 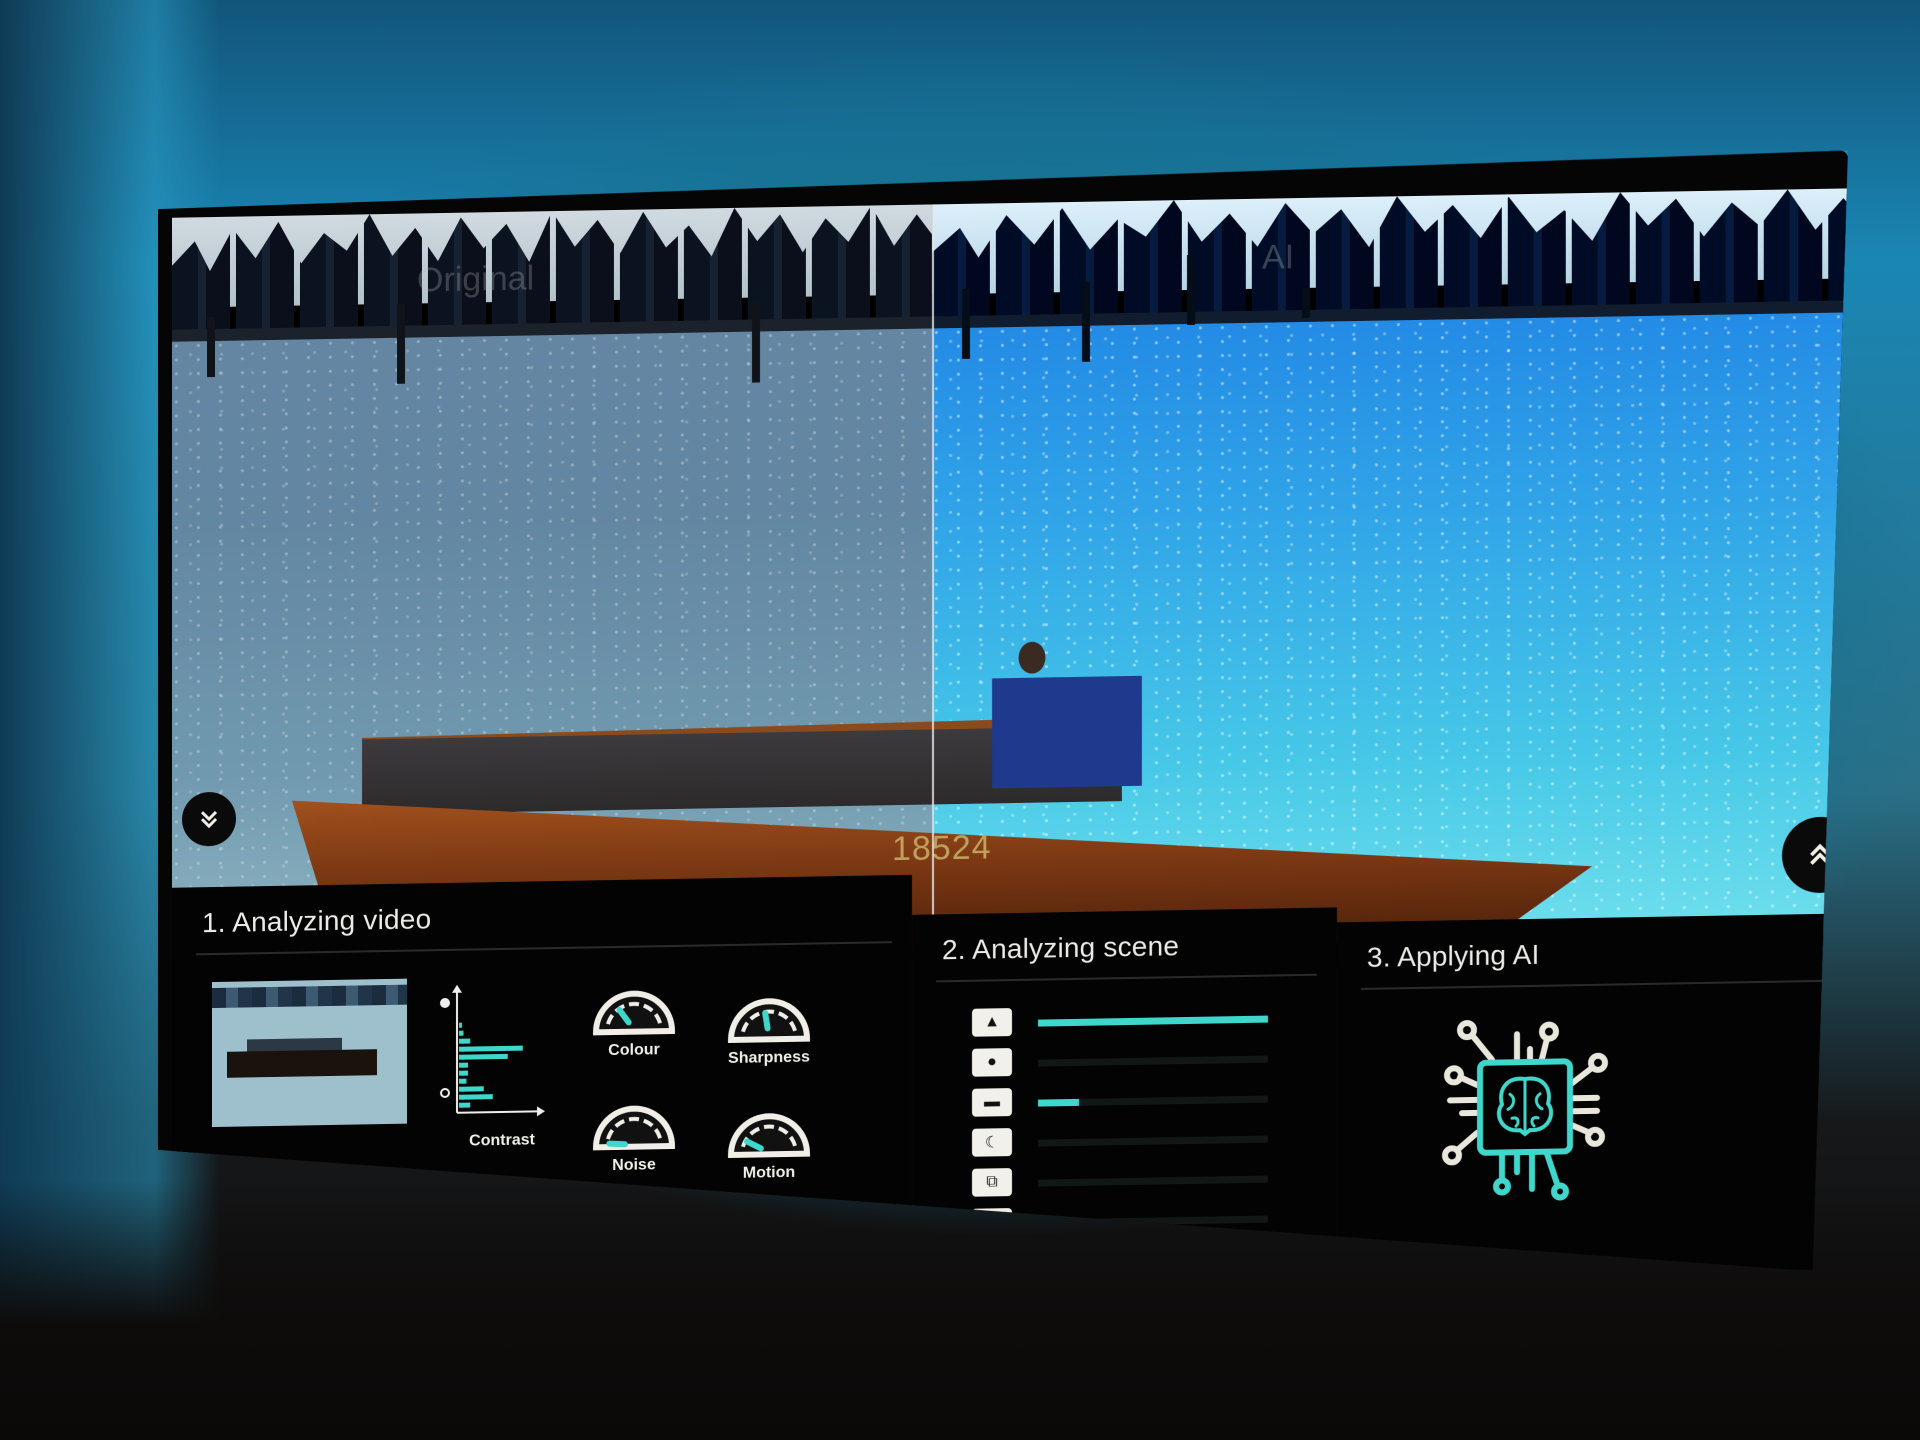 I want to click on gauge-label: Motion, so click(x=769, y=1172).